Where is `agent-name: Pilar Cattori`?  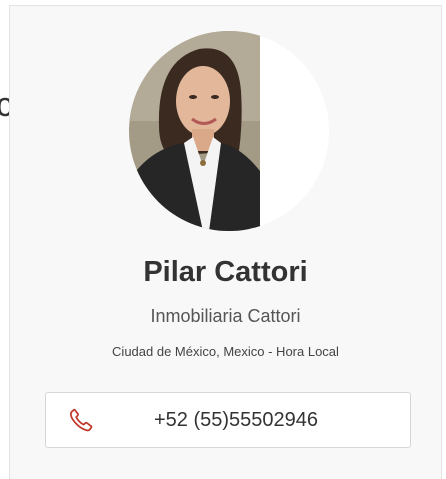 agent-name: Pilar Cattori is located at coordinates (225, 272).